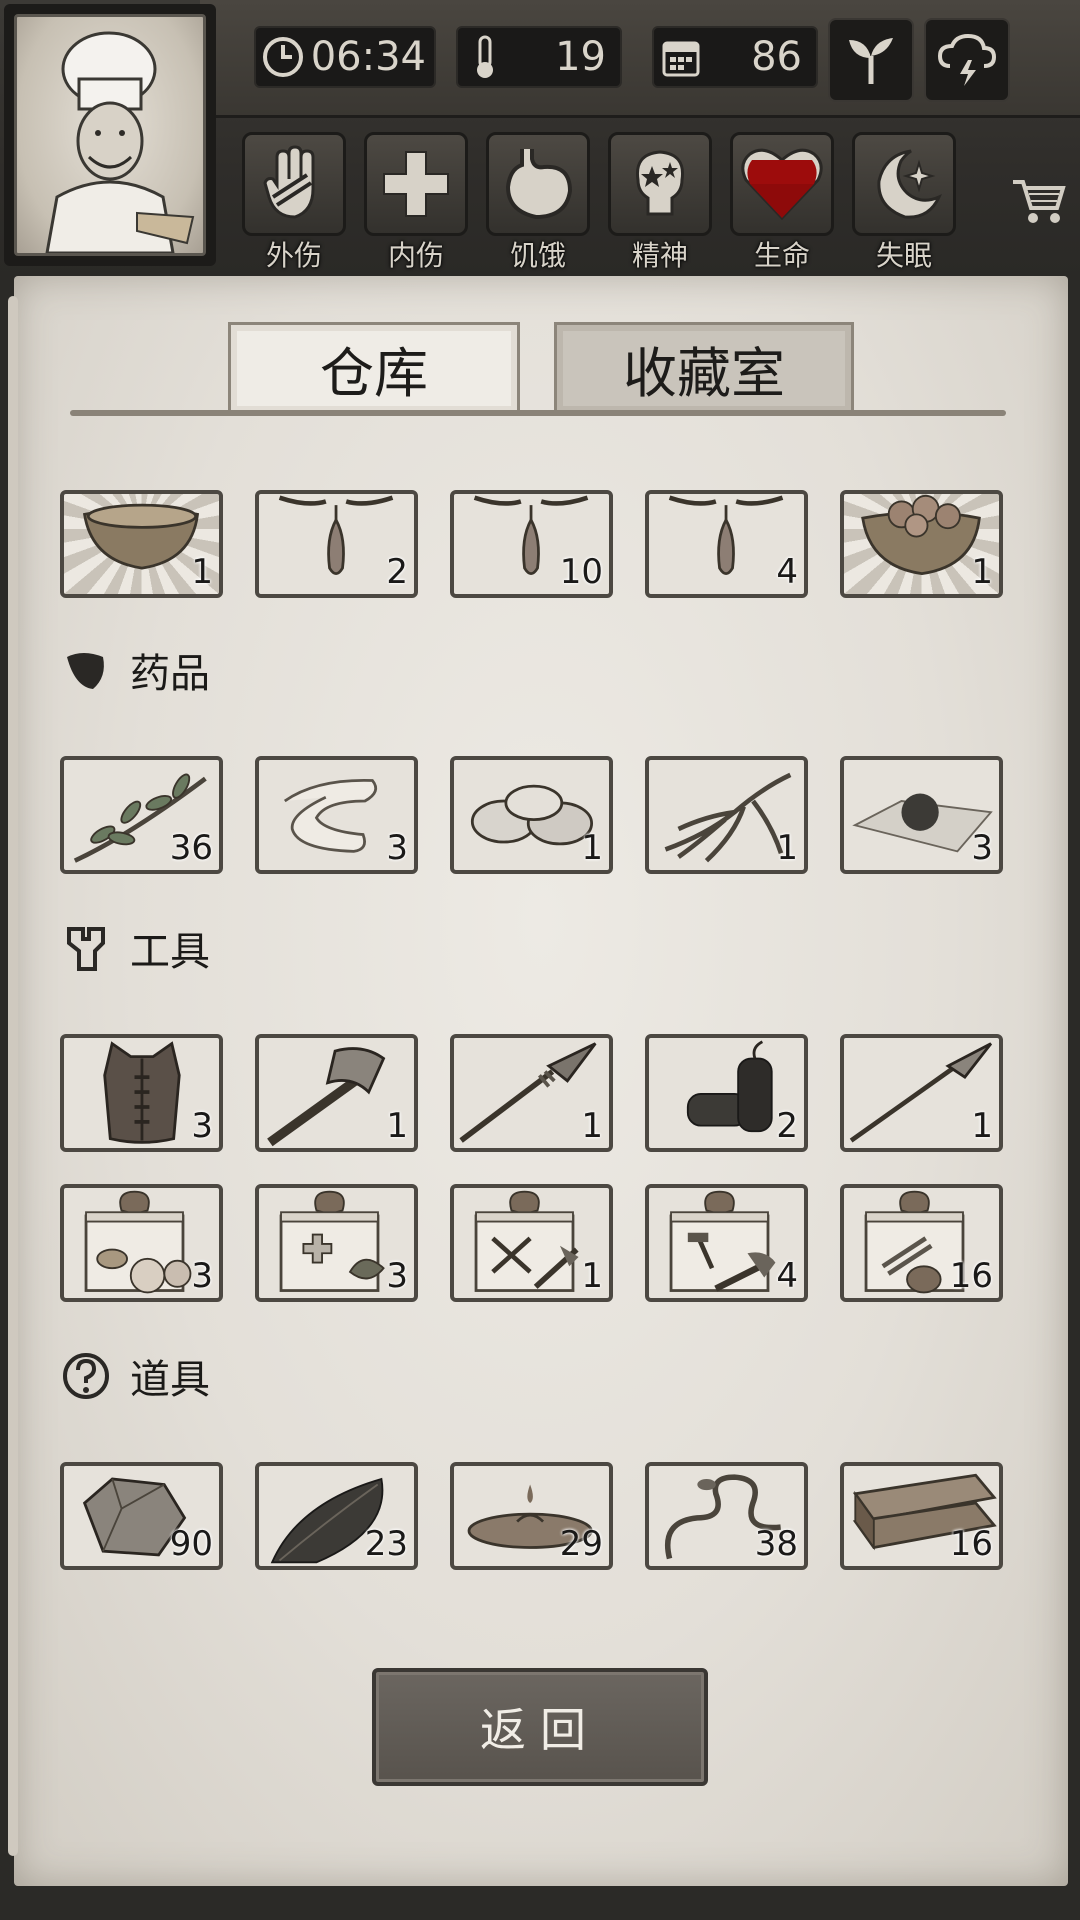 The width and height of the screenshot is (1080, 1920). What do you see at coordinates (141, 815) in the screenshot?
I see `inventory-slot: 36` at bounding box center [141, 815].